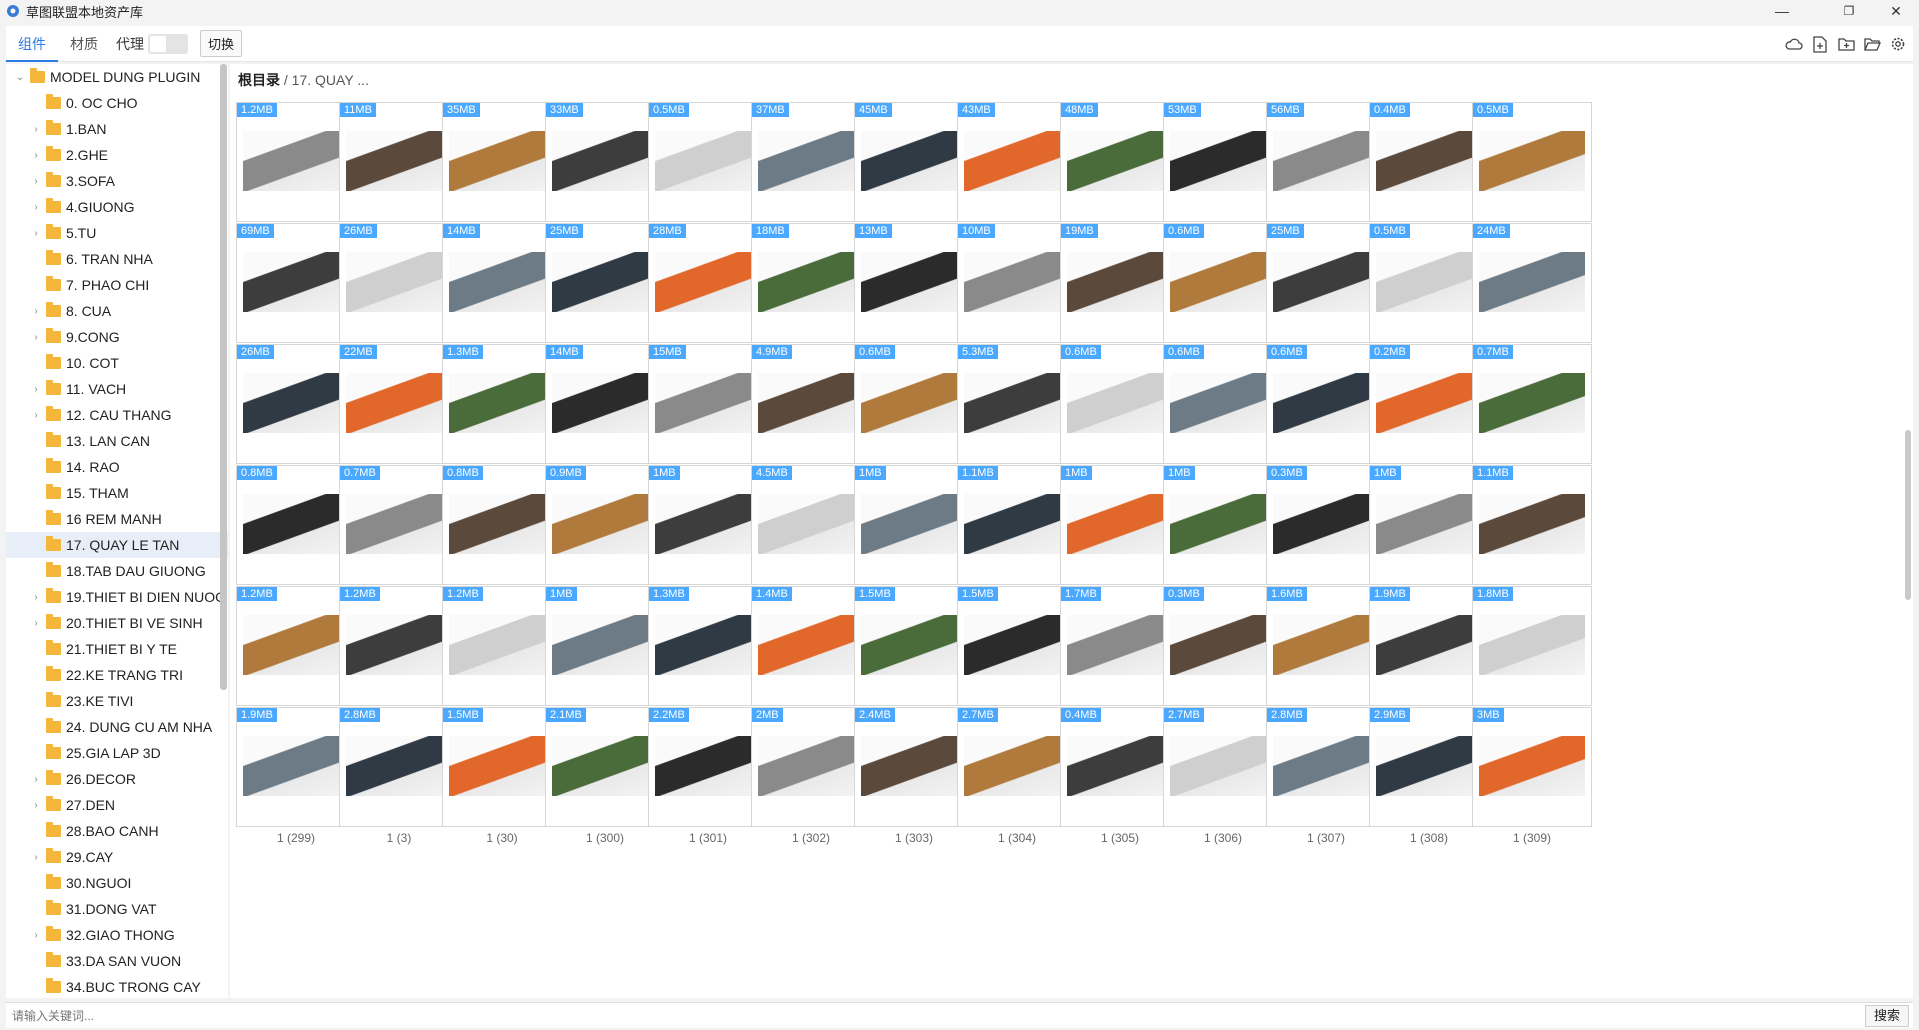  Describe the element at coordinates (811, 767) in the screenshot. I see `asset-card: 2MB` at that location.